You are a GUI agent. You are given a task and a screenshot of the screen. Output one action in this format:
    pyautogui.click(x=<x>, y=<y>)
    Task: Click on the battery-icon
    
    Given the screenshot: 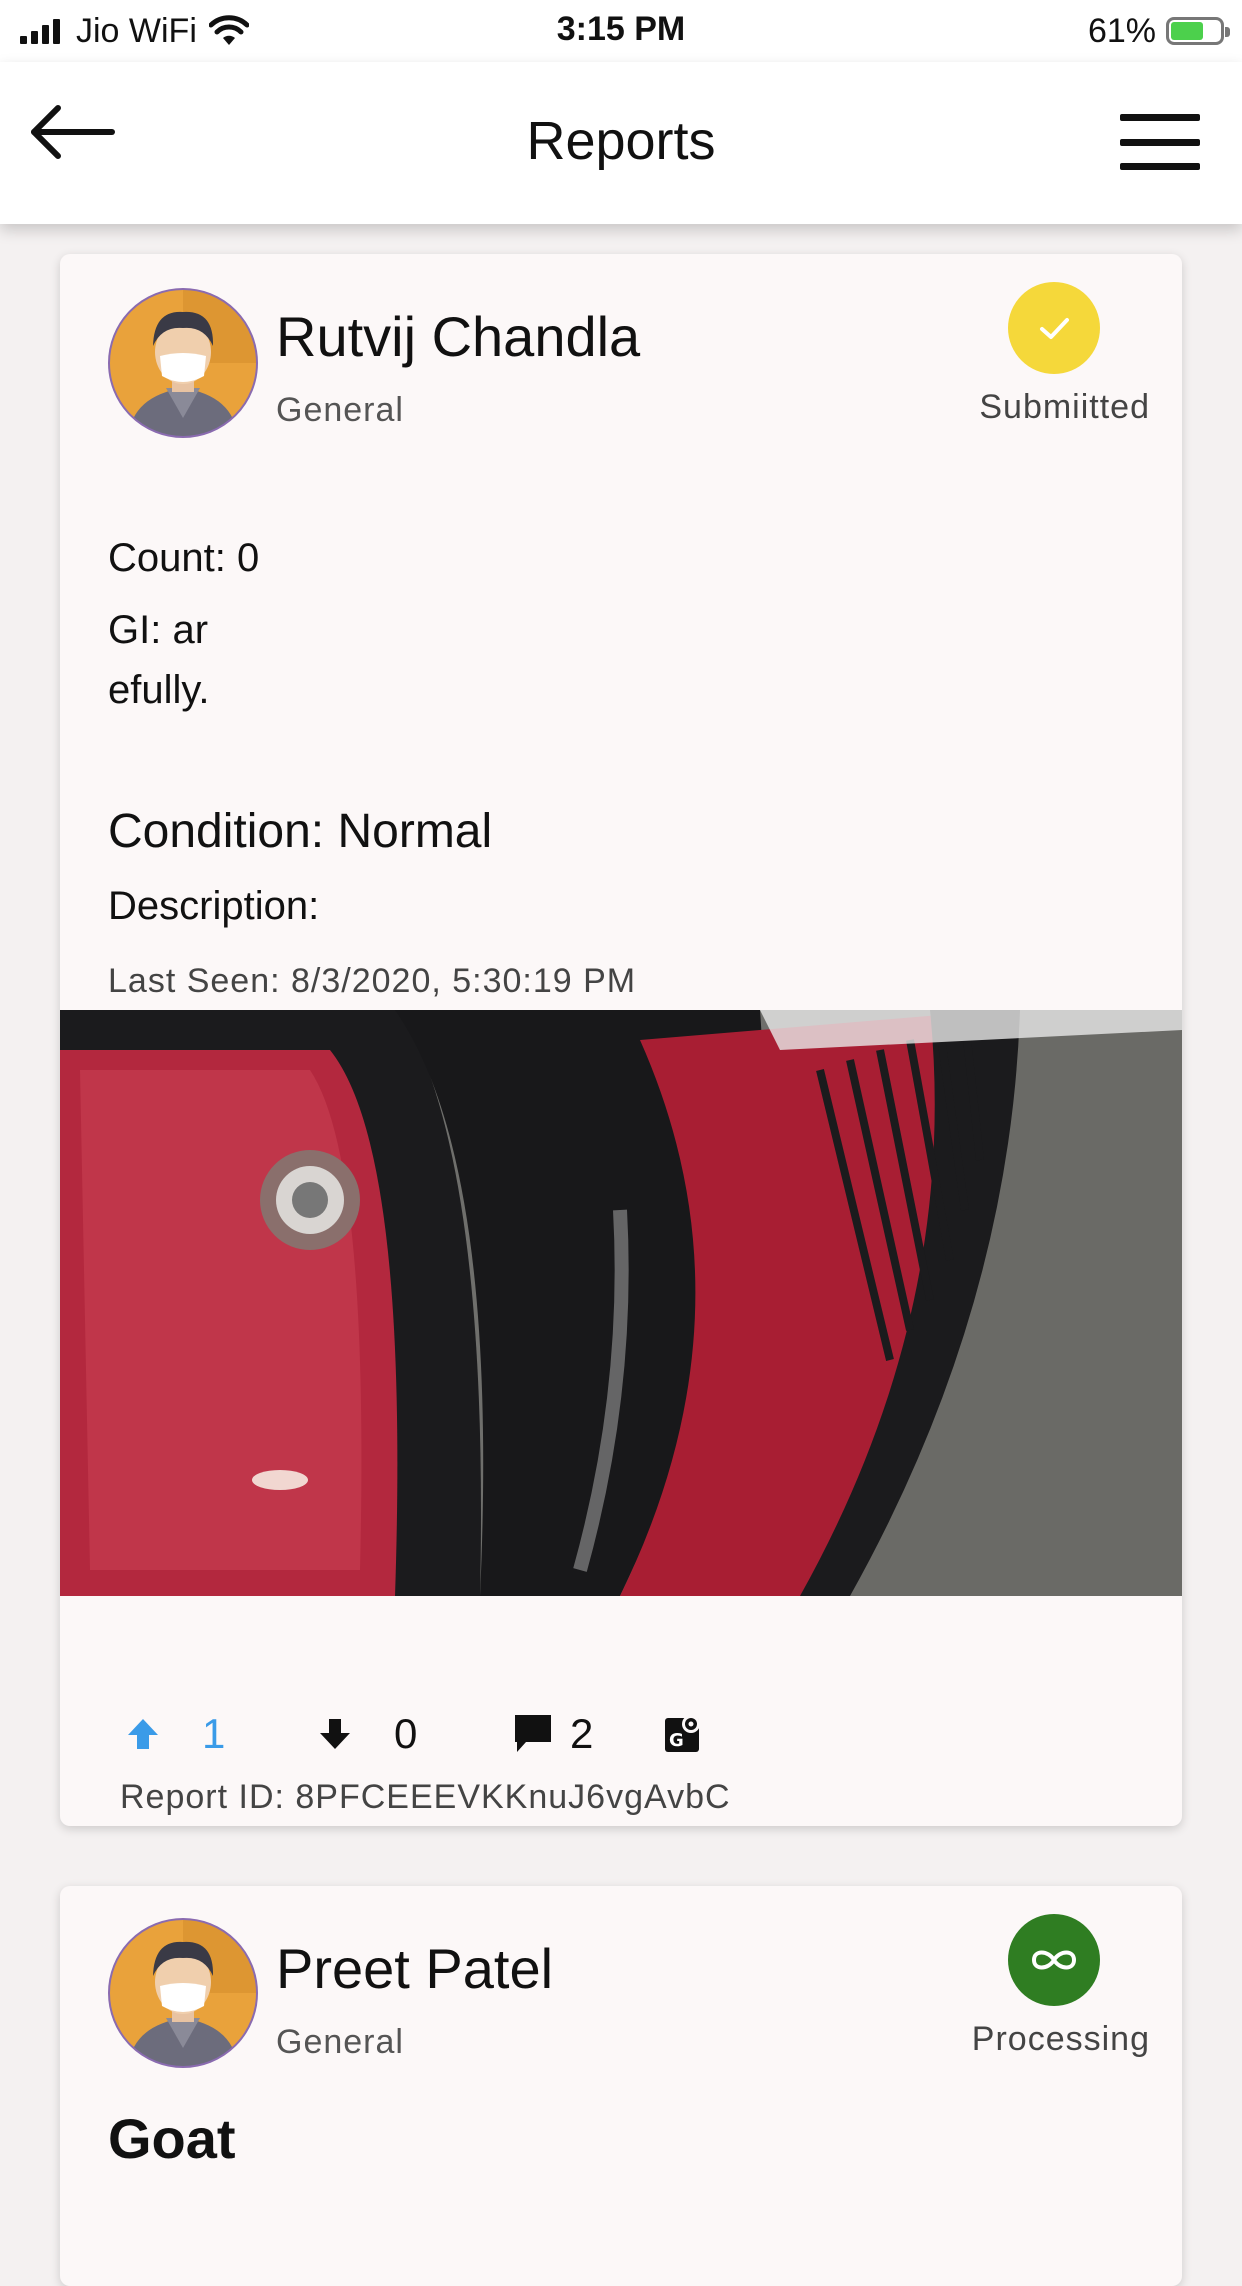 What is the action you would take?
    pyautogui.click(x=1198, y=31)
    